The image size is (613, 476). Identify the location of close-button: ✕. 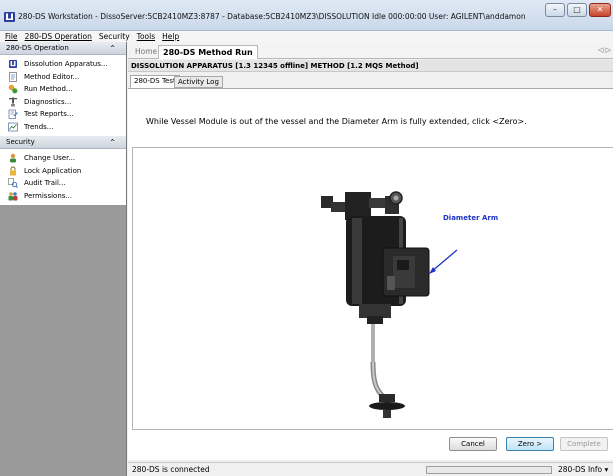
(600, 10).